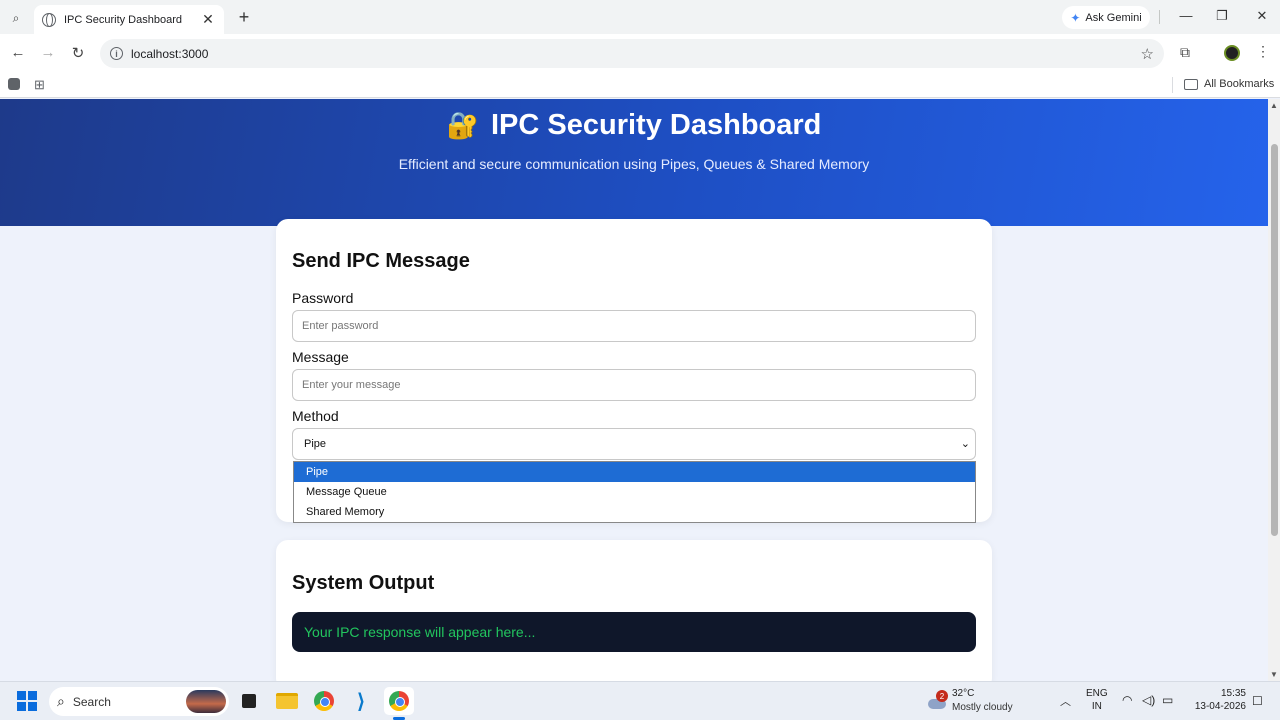 This screenshot has height=720, width=1280. I want to click on windows-start-icon, so click(27, 701).